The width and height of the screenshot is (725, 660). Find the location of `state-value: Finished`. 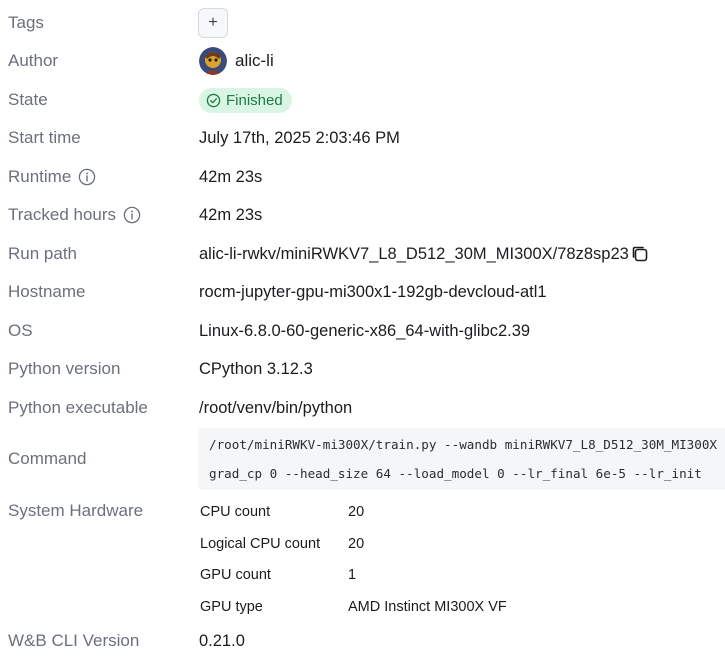

state-value: Finished is located at coordinates (245, 100).